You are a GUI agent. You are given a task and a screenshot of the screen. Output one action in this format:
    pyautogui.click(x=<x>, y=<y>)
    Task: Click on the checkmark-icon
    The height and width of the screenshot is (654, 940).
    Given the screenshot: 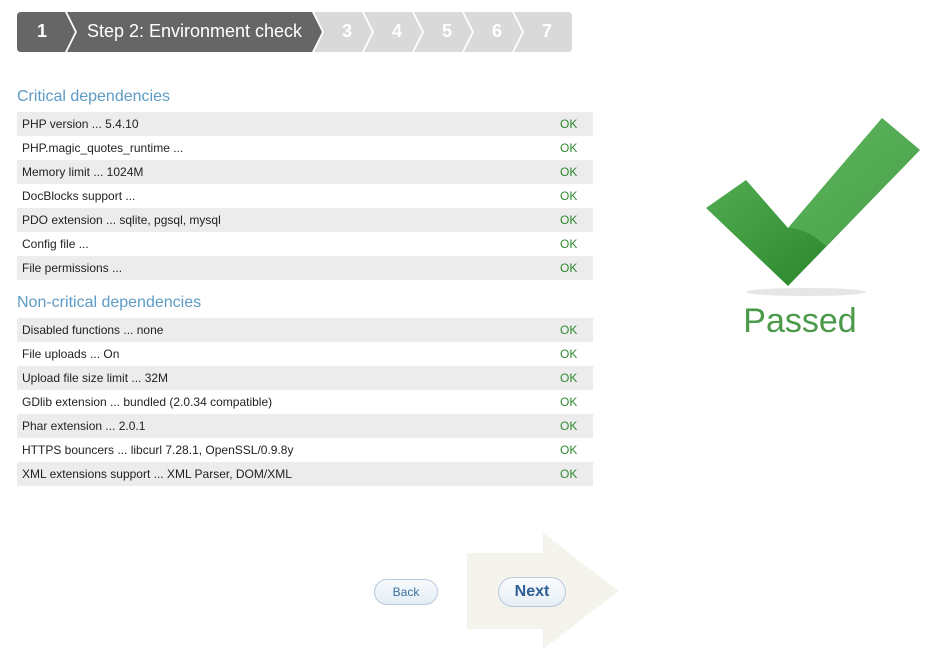 What is the action you would take?
    pyautogui.click(x=813, y=207)
    